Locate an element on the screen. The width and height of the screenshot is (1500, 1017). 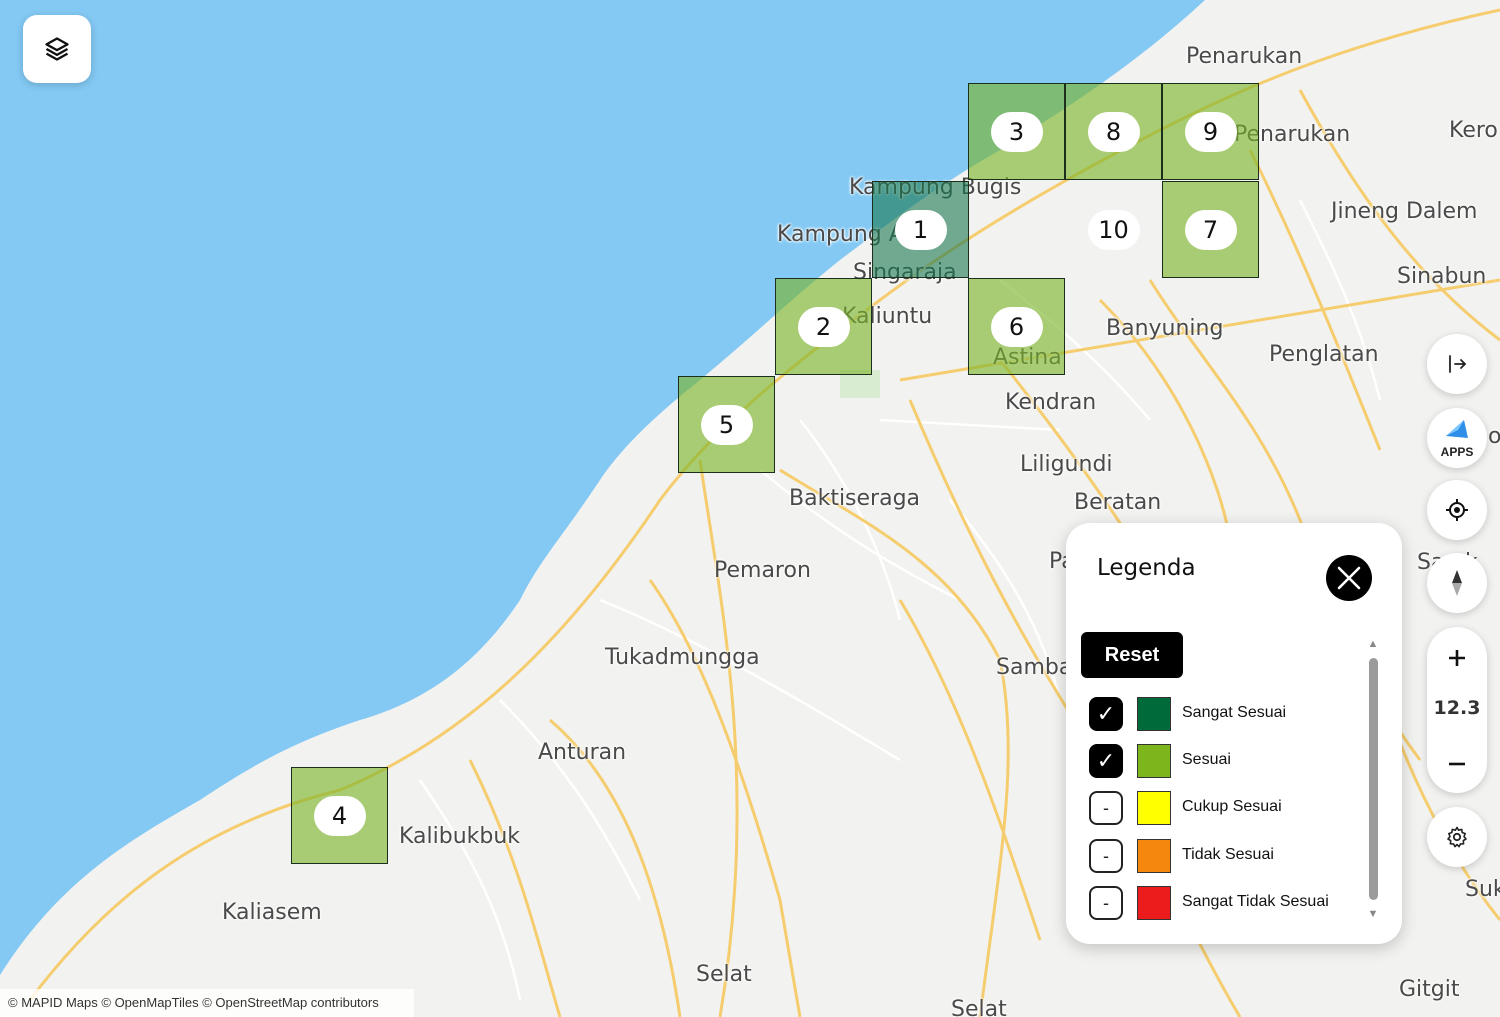
legend-item: ✓ Sesuai is located at coordinates (1219, 761).